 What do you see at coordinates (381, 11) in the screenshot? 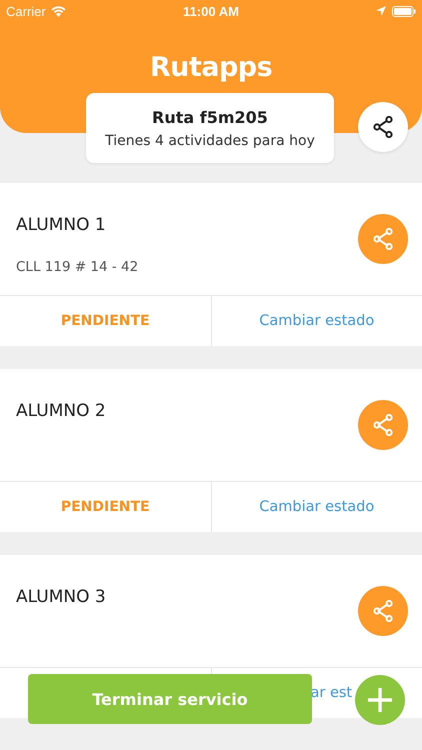
I see `location-arrow-icon` at bounding box center [381, 11].